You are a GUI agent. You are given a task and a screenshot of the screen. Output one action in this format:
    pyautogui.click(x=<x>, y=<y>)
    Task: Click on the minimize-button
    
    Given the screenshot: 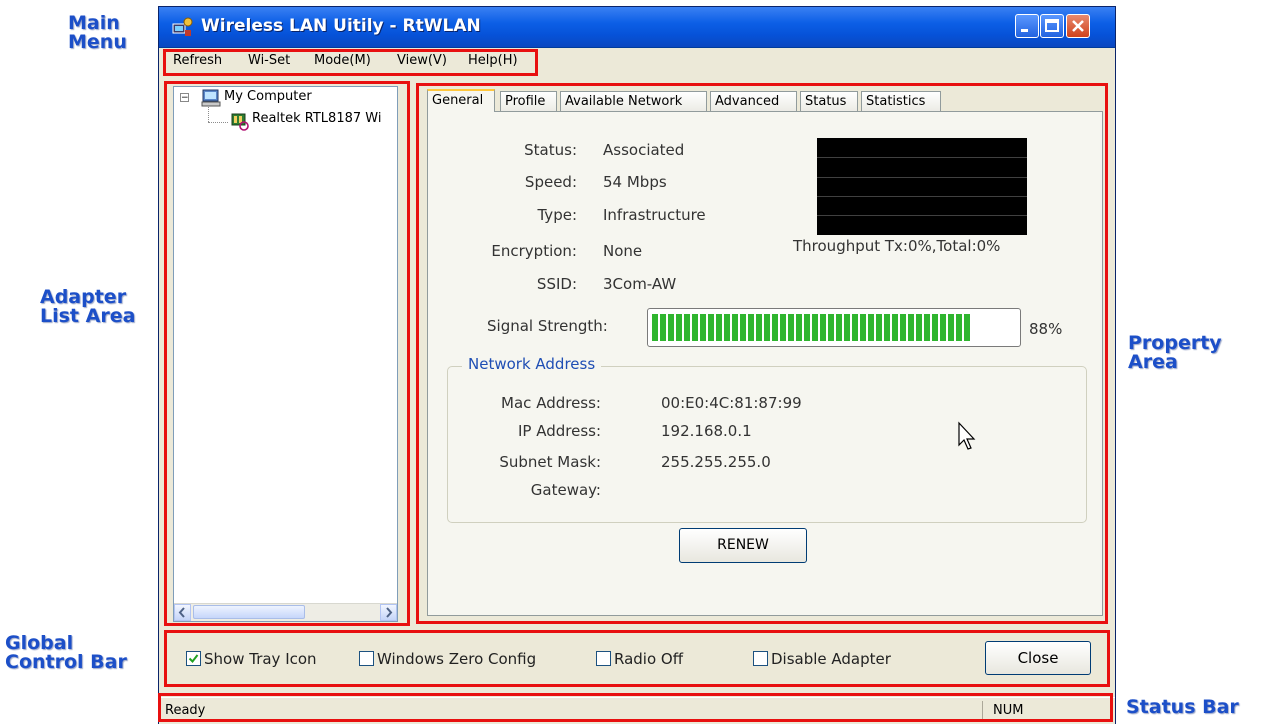 What is the action you would take?
    pyautogui.click(x=1027, y=26)
    